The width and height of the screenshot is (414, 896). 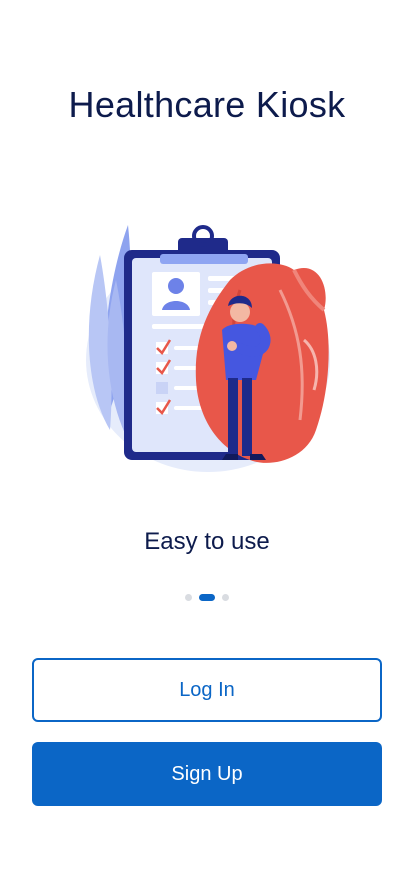 I want to click on signup-button-label: Sign Up, so click(x=207, y=773).